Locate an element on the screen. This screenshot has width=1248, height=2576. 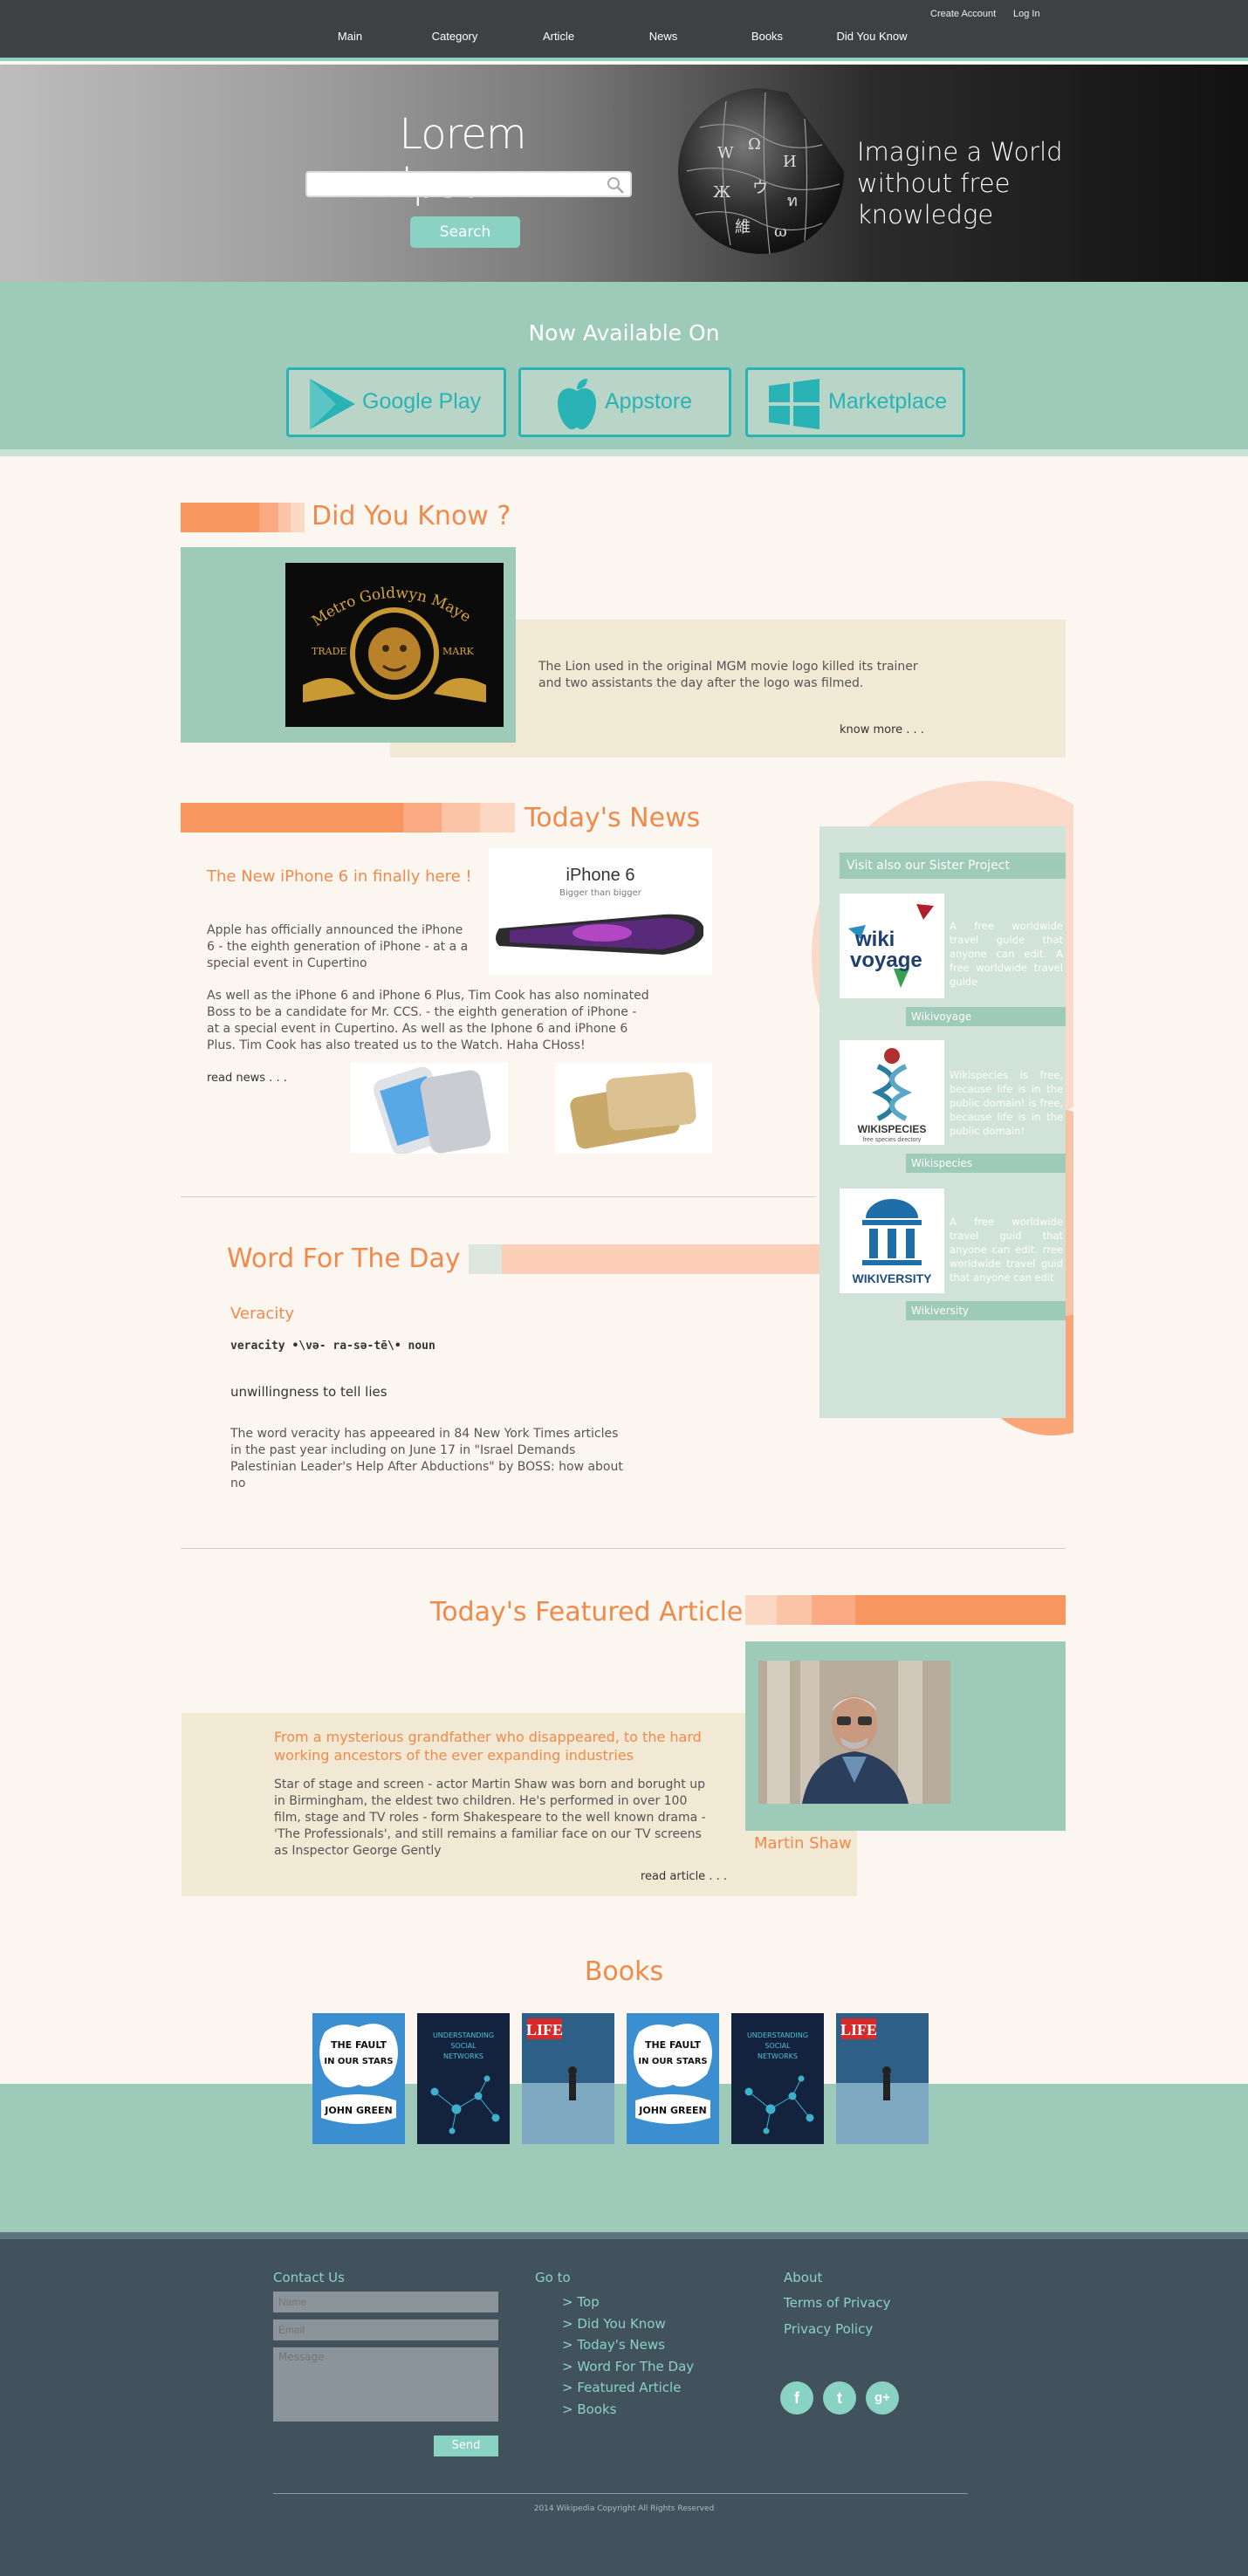
search-input is located at coordinates (446, 184).